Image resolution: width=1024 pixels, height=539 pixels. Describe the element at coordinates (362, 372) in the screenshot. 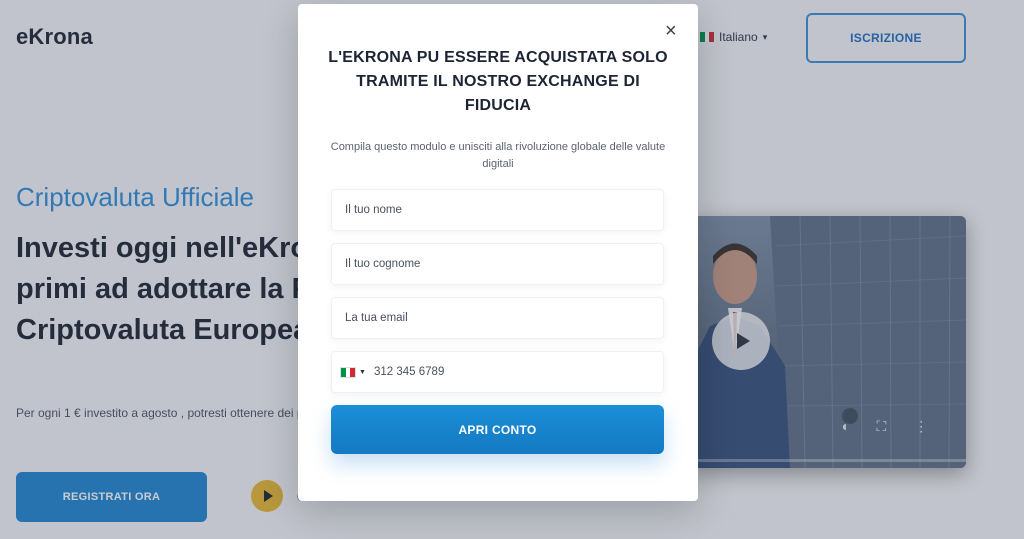

I see `chevron-down-icon: ▼` at that location.